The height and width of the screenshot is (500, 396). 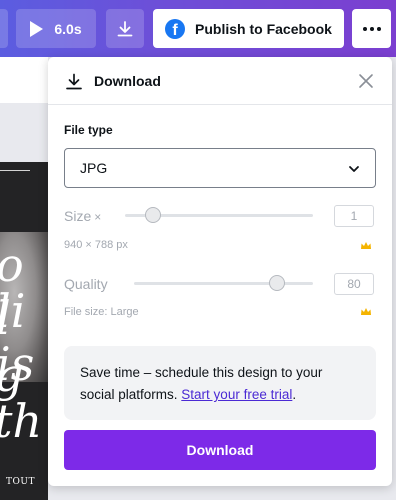 I want to click on size-label: Size ×, so click(x=82, y=216).